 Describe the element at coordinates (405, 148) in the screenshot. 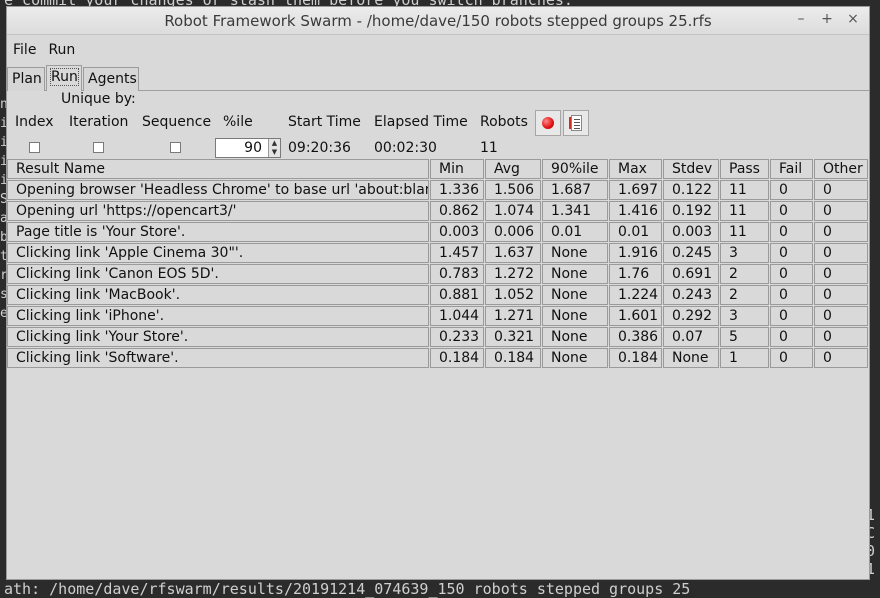

I see `elapsed-time-value: 00:02:30` at that location.